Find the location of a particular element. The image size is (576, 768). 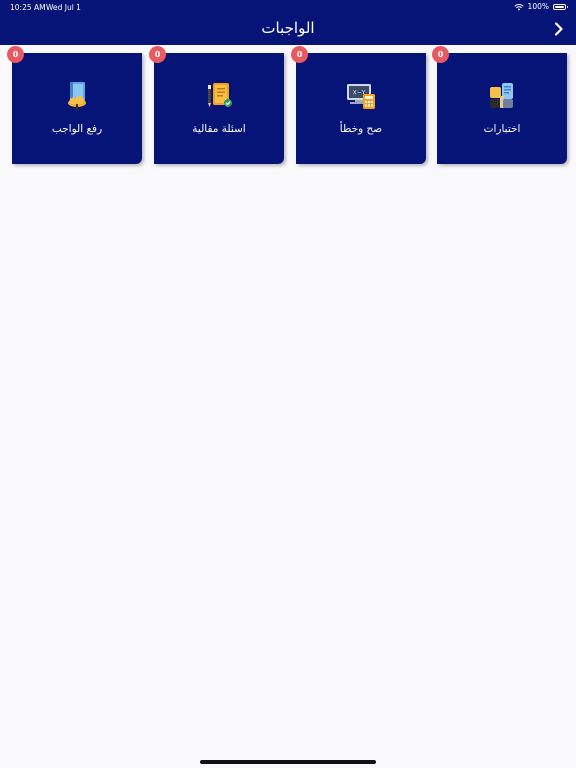

card-quizzes: 0 اختبارات is located at coordinates (499, 105).